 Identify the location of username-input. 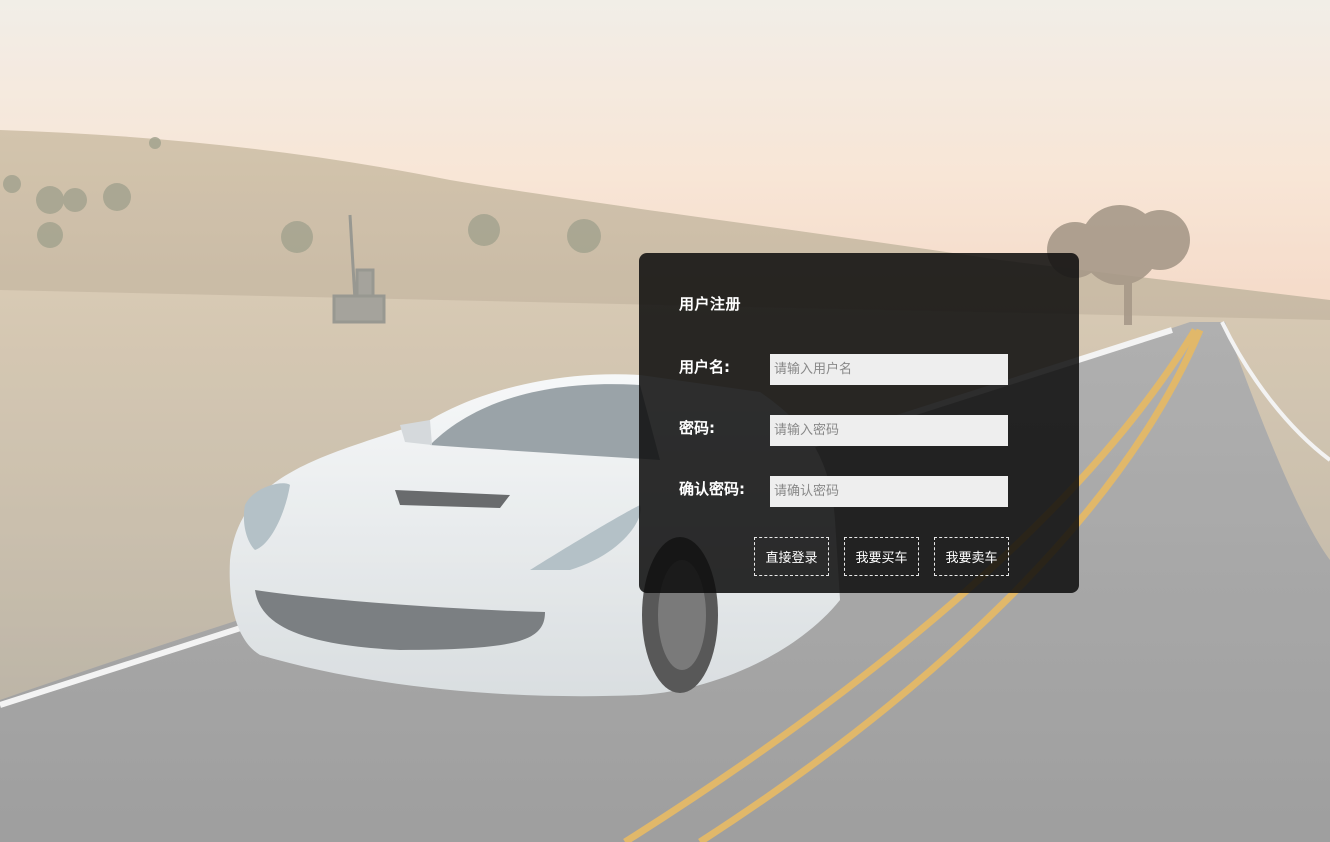
(889, 369).